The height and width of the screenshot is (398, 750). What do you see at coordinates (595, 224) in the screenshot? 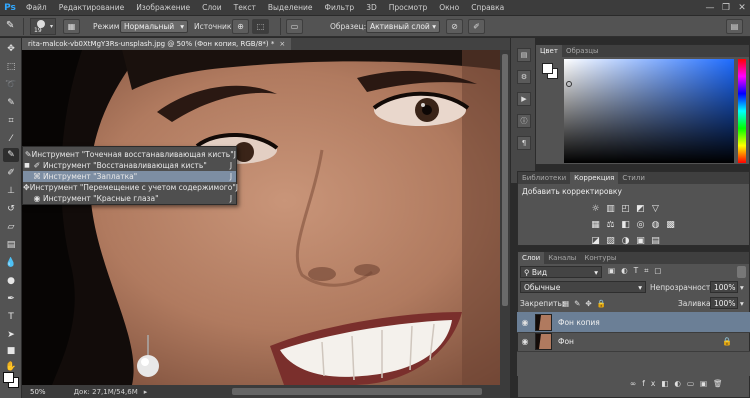
I see `hue-saturation-icon: ▦` at bounding box center [595, 224].